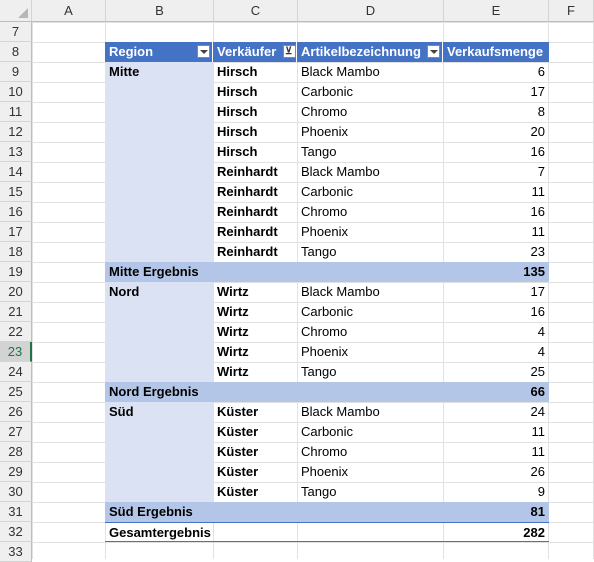 The image size is (594, 562). Describe the element at coordinates (16, 11) in the screenshot. I see `select-all-corner` at that location.